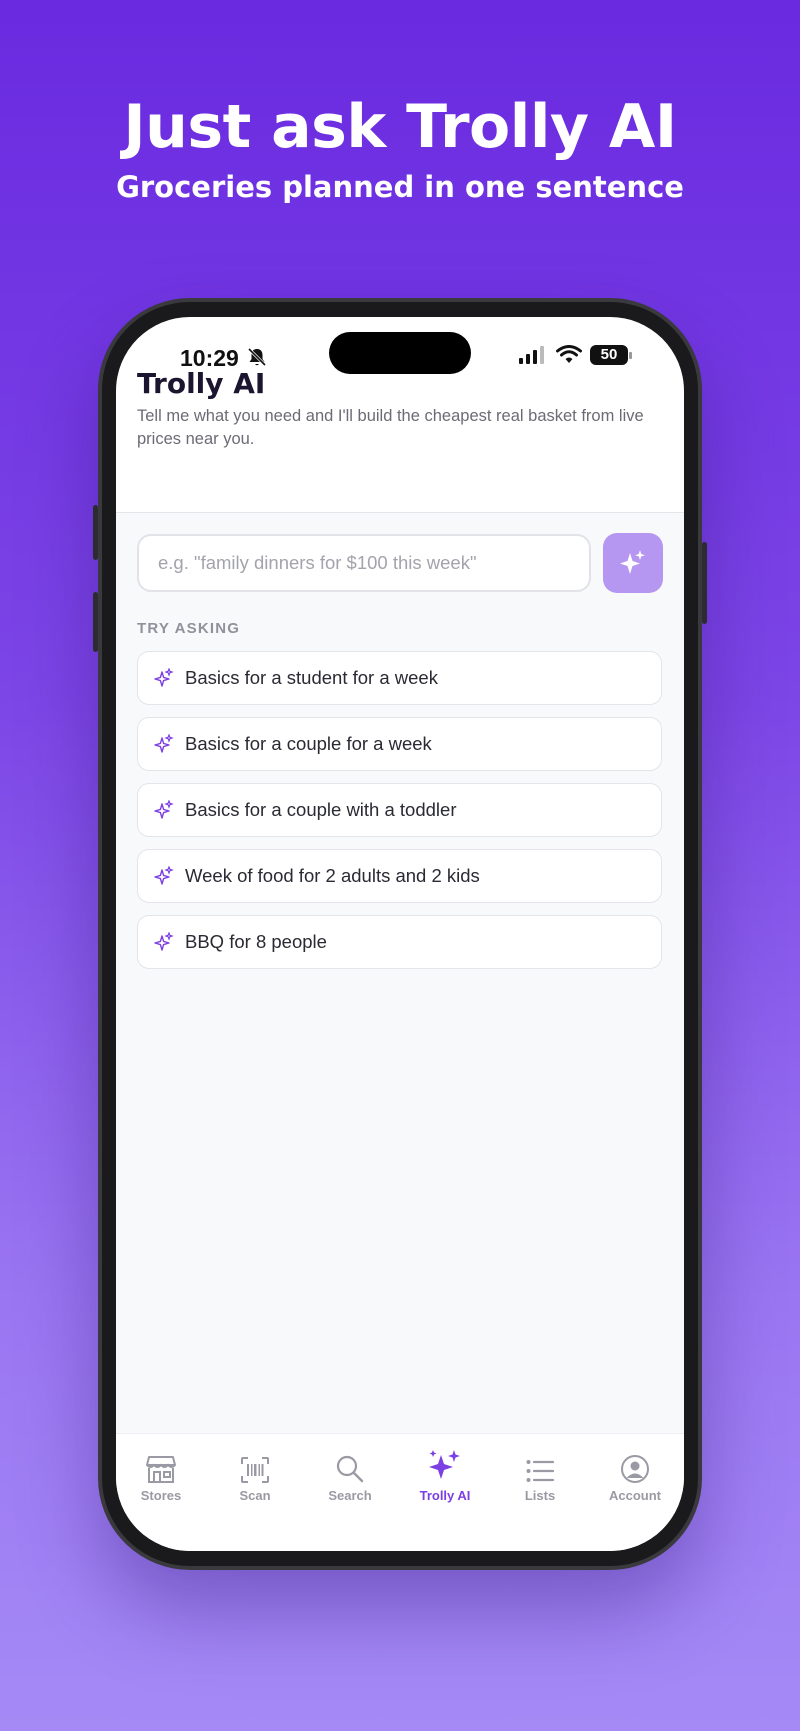 The width and height of the screenshot is (800, 1731). What do you see at coordinates (569, 354) in the screenshot?
I see `wifi-icon` at bounding box center [569, 354].